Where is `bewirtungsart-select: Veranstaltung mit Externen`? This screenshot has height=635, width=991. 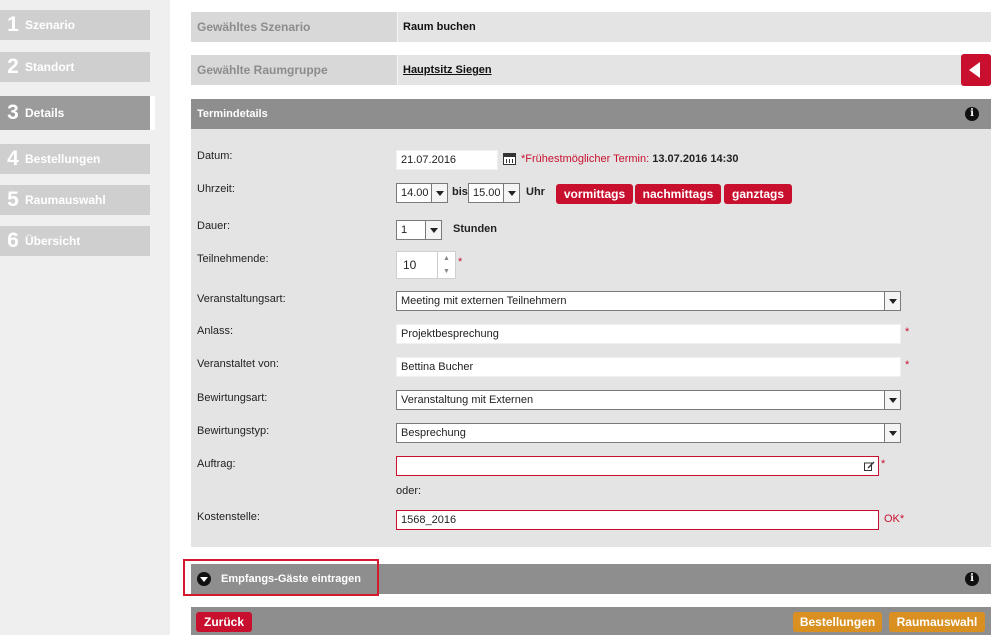
bewirtungsart-select: Veranstaltung mit Externen is located at coordinates (648, 400).